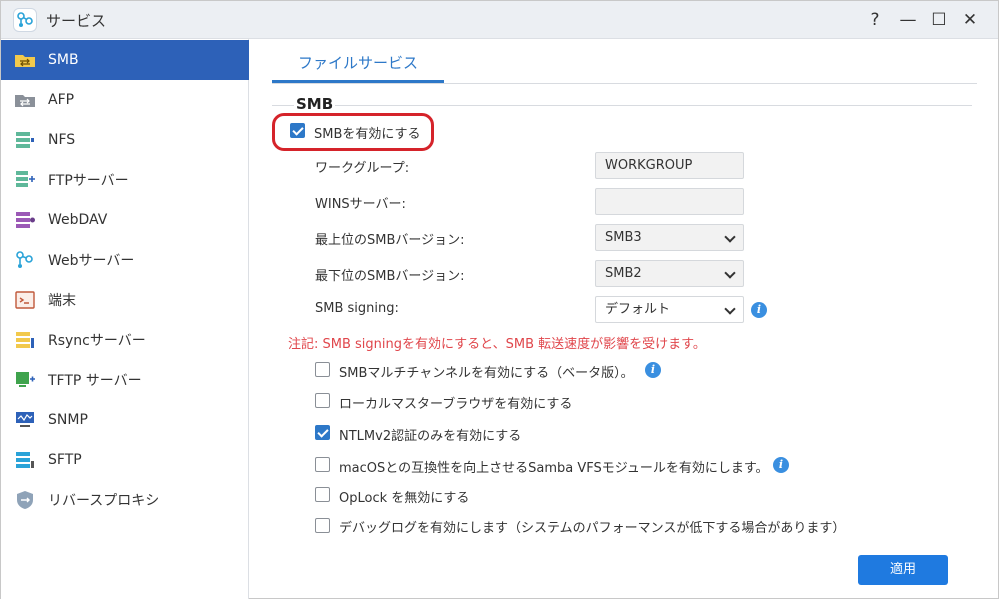 This screenshot has height=599, width=999. I want to click on max-version-value: SMB3, so click(623, 237).